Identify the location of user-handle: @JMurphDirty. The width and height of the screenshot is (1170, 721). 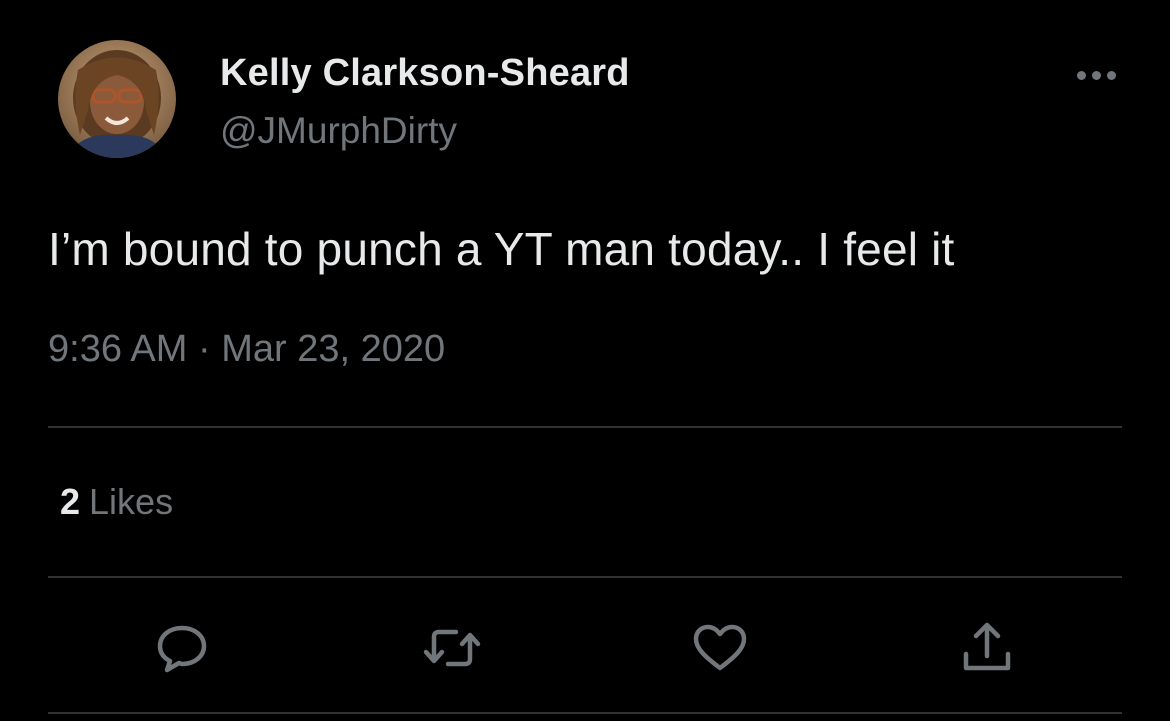
(338, 131).